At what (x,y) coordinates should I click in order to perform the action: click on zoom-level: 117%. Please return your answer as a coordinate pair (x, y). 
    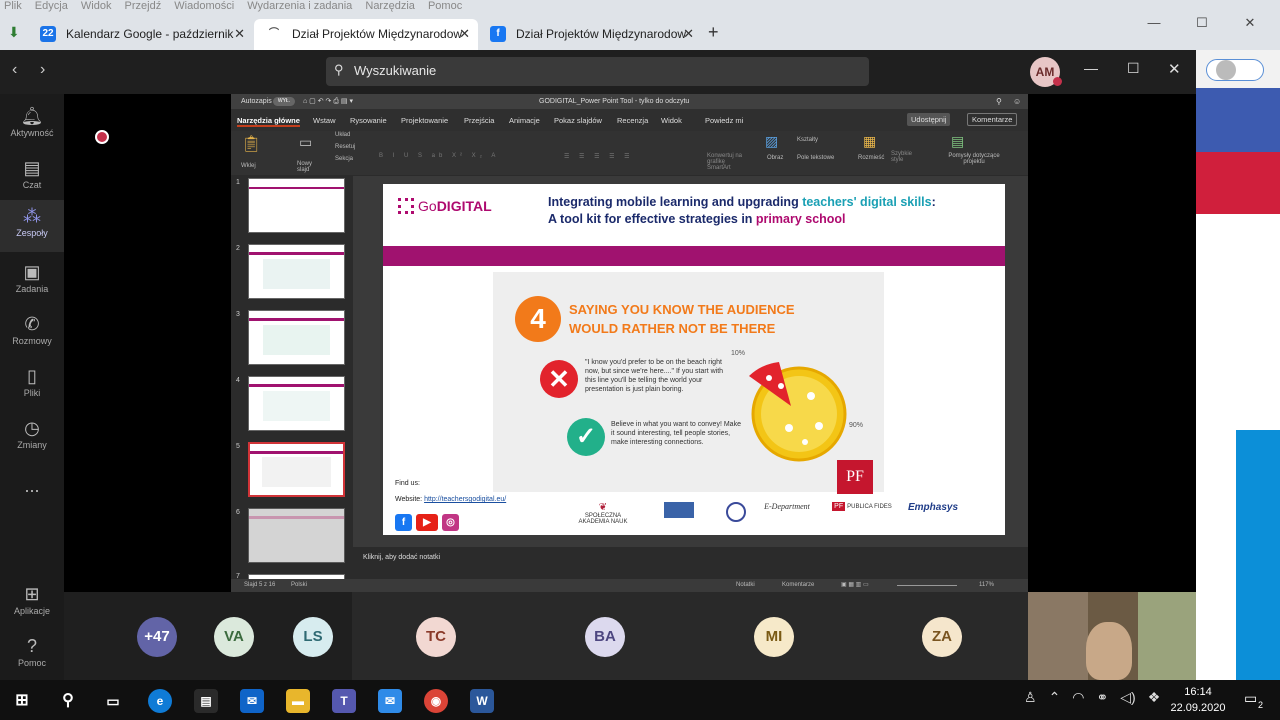
    Looking at the image, I should click on (986, 585).